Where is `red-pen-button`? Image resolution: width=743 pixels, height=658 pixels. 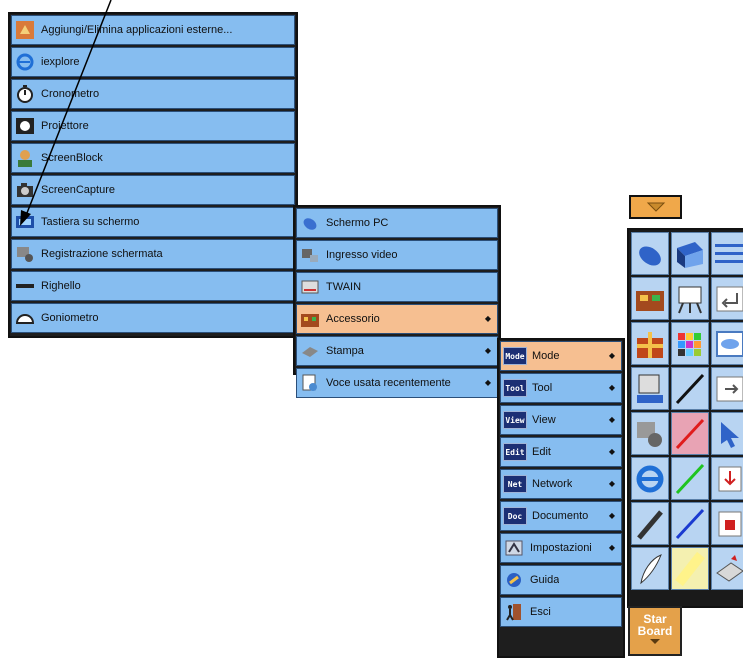 red-pen-button is located at coordinates (690, 433).